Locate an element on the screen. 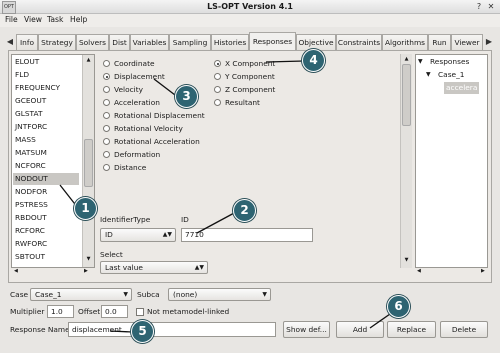  tree-case: Case_1 is located at coordinates (451, 75).